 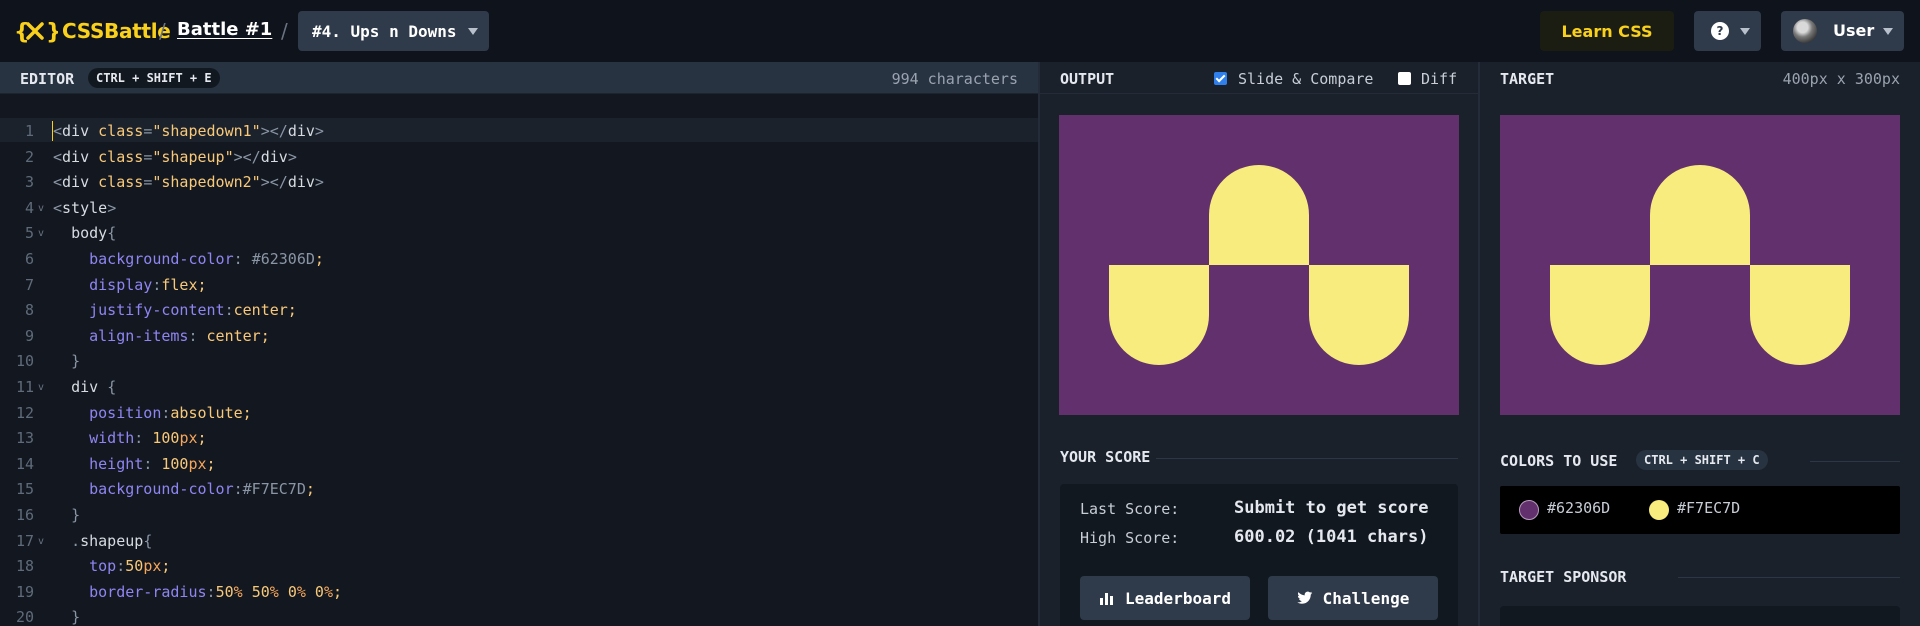 I want to click on line-number: 13, so click(x=24, y=438).